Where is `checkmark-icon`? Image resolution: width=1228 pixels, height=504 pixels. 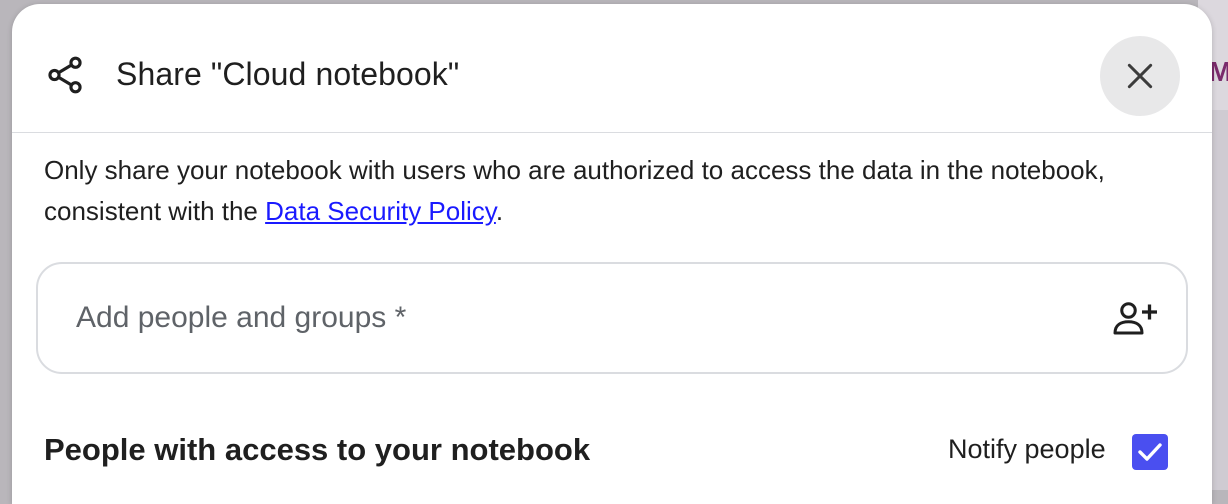 checkmark-icon is located at coordinates (1150, 452).